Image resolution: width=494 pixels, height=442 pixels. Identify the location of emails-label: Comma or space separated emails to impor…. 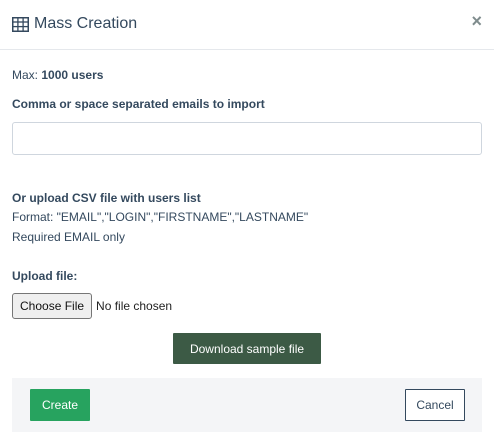
(138, 104).